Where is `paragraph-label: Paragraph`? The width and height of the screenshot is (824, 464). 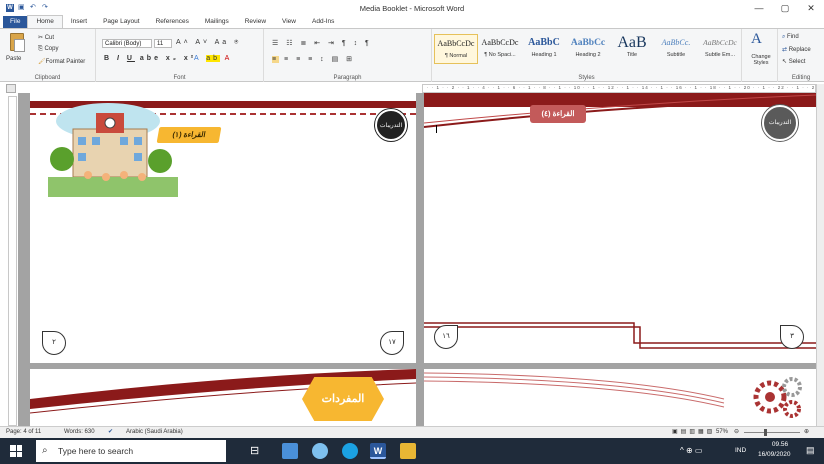
paragraph-label: Paragraph is located at coordinates (347, 78).